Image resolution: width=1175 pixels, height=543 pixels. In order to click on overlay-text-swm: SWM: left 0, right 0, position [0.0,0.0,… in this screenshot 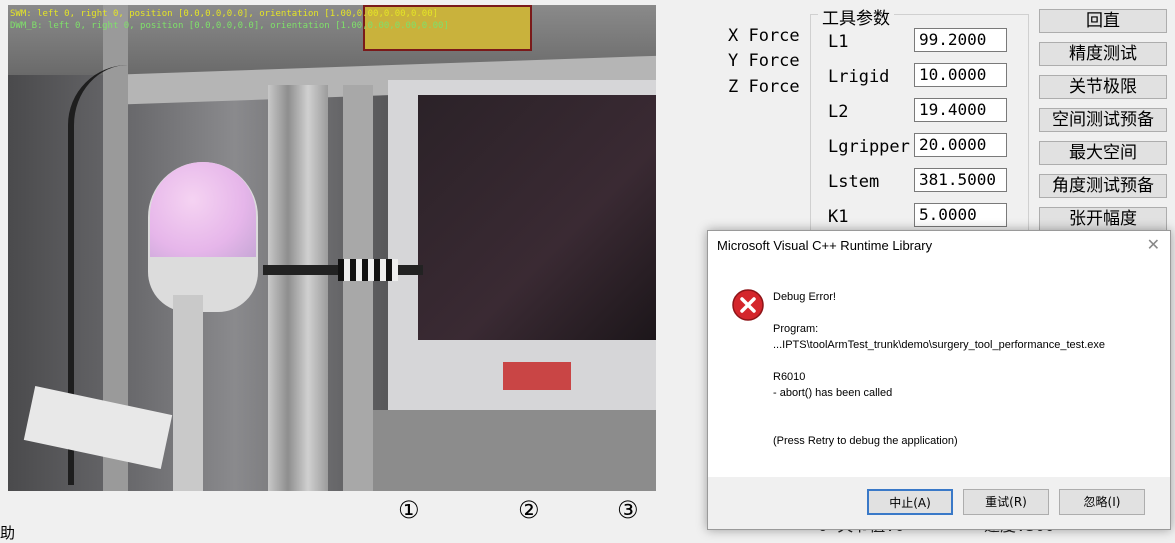, I will do `click(224, 14)`.